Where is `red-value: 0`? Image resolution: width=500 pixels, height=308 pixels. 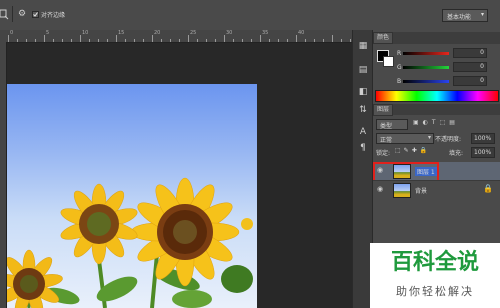 red-value: 0 is located at coordinates (470, 53).